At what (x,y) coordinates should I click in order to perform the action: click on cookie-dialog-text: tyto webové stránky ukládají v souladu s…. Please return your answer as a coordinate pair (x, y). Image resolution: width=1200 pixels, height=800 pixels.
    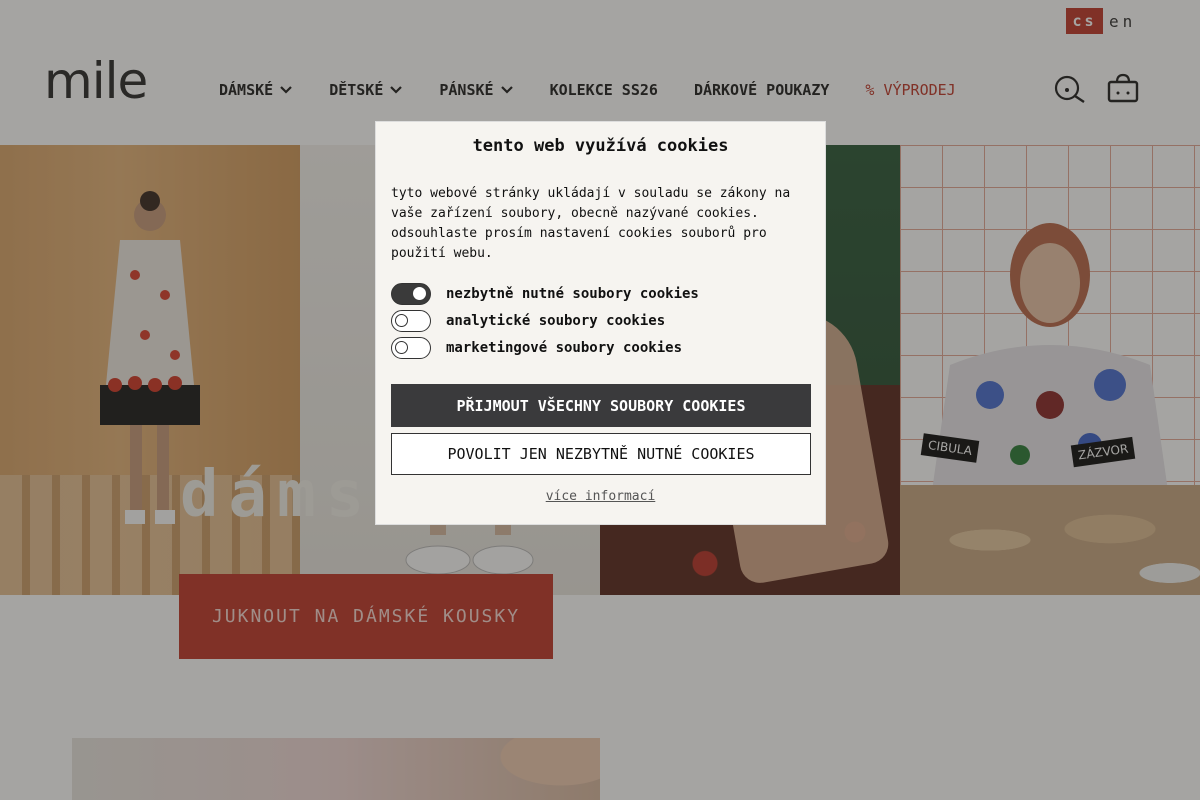
    Looking at the image, I should click on (591, 223).